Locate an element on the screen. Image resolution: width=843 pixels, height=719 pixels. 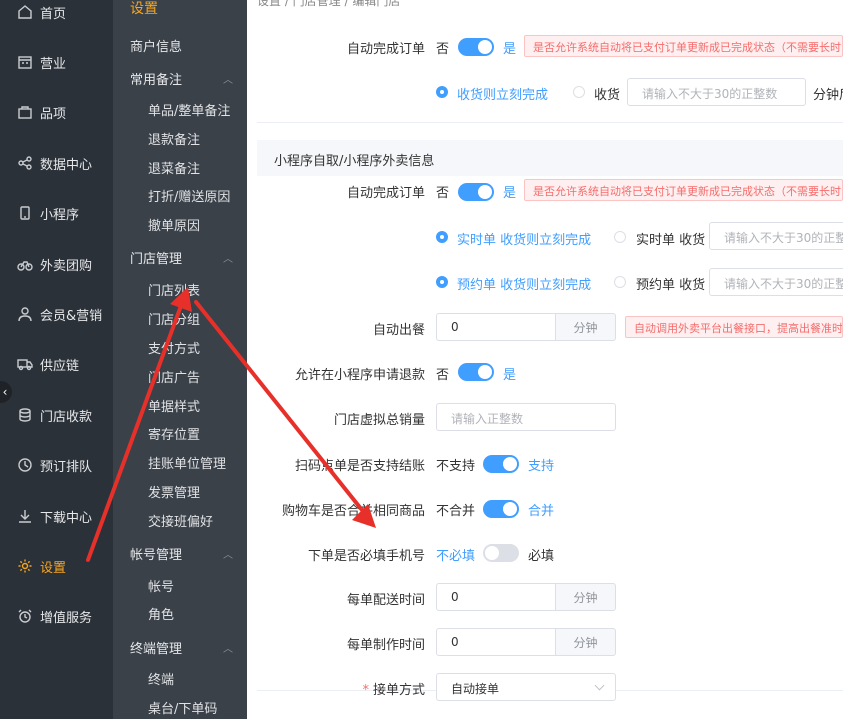
alarm-icon is located at coordinates (25, 616).